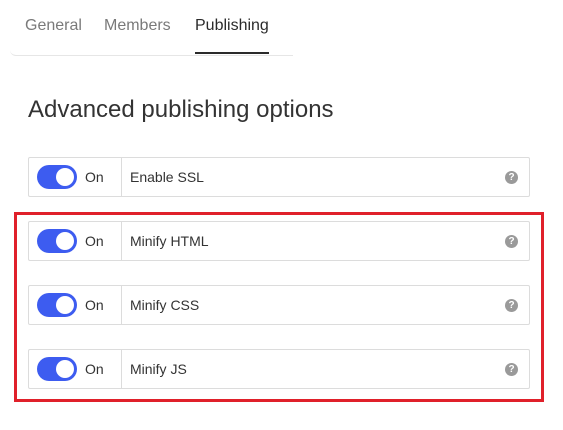 This screenshot has width=563, height=430. I want to click on option-row-minify-css: On Minify CSS ?, so click(279, 305).